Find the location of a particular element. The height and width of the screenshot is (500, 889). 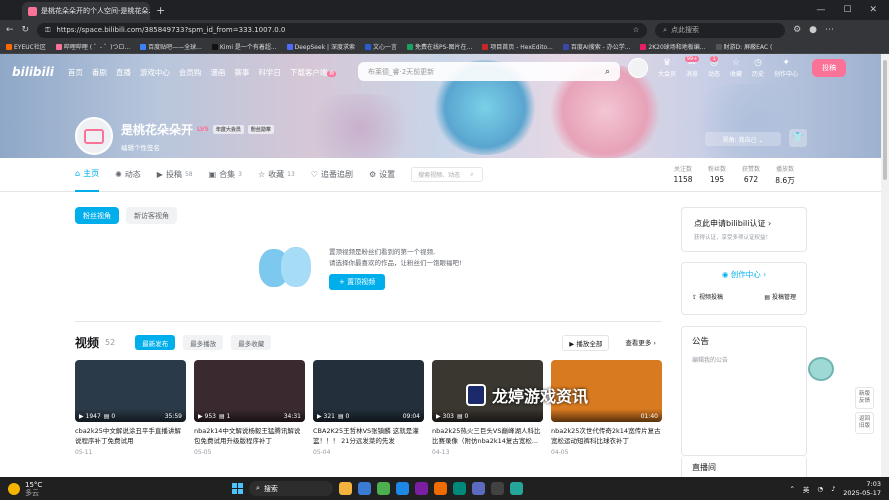

nav-icon-创作中心: ✦ 创作中心 is located at coordinates (786, 68).